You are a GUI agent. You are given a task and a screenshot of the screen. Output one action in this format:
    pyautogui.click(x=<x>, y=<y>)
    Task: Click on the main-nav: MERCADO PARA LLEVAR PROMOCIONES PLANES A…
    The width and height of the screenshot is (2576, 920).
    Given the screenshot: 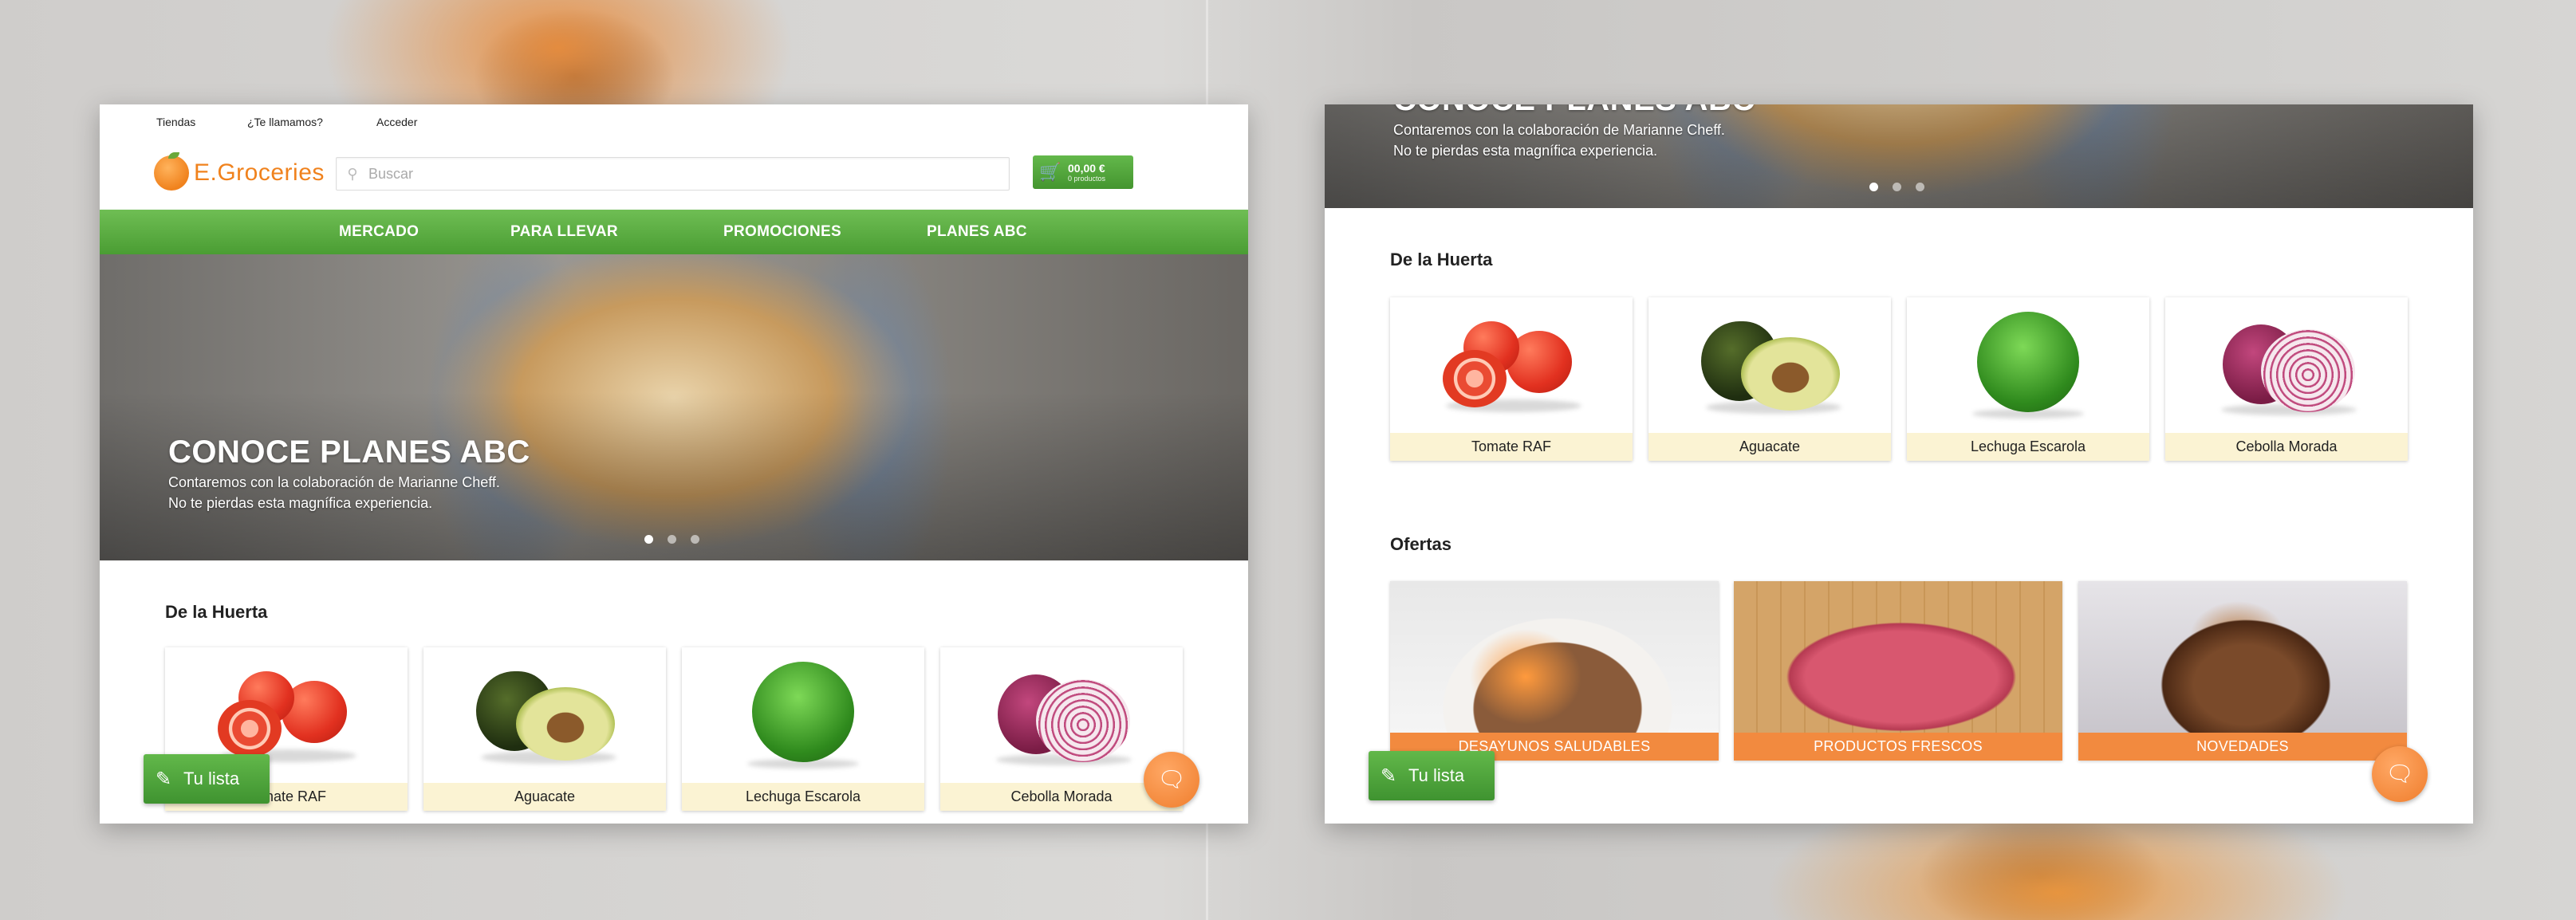 What is the action you would take?
    pyautogui.click(x=674, y=232)
    